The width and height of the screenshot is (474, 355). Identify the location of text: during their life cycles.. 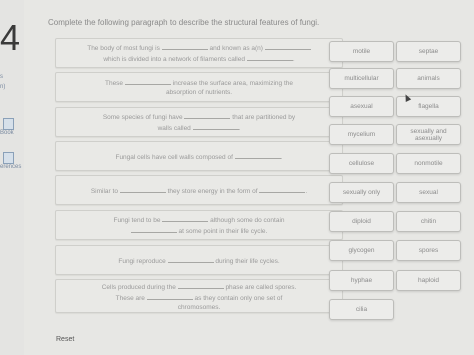
(247, 261).